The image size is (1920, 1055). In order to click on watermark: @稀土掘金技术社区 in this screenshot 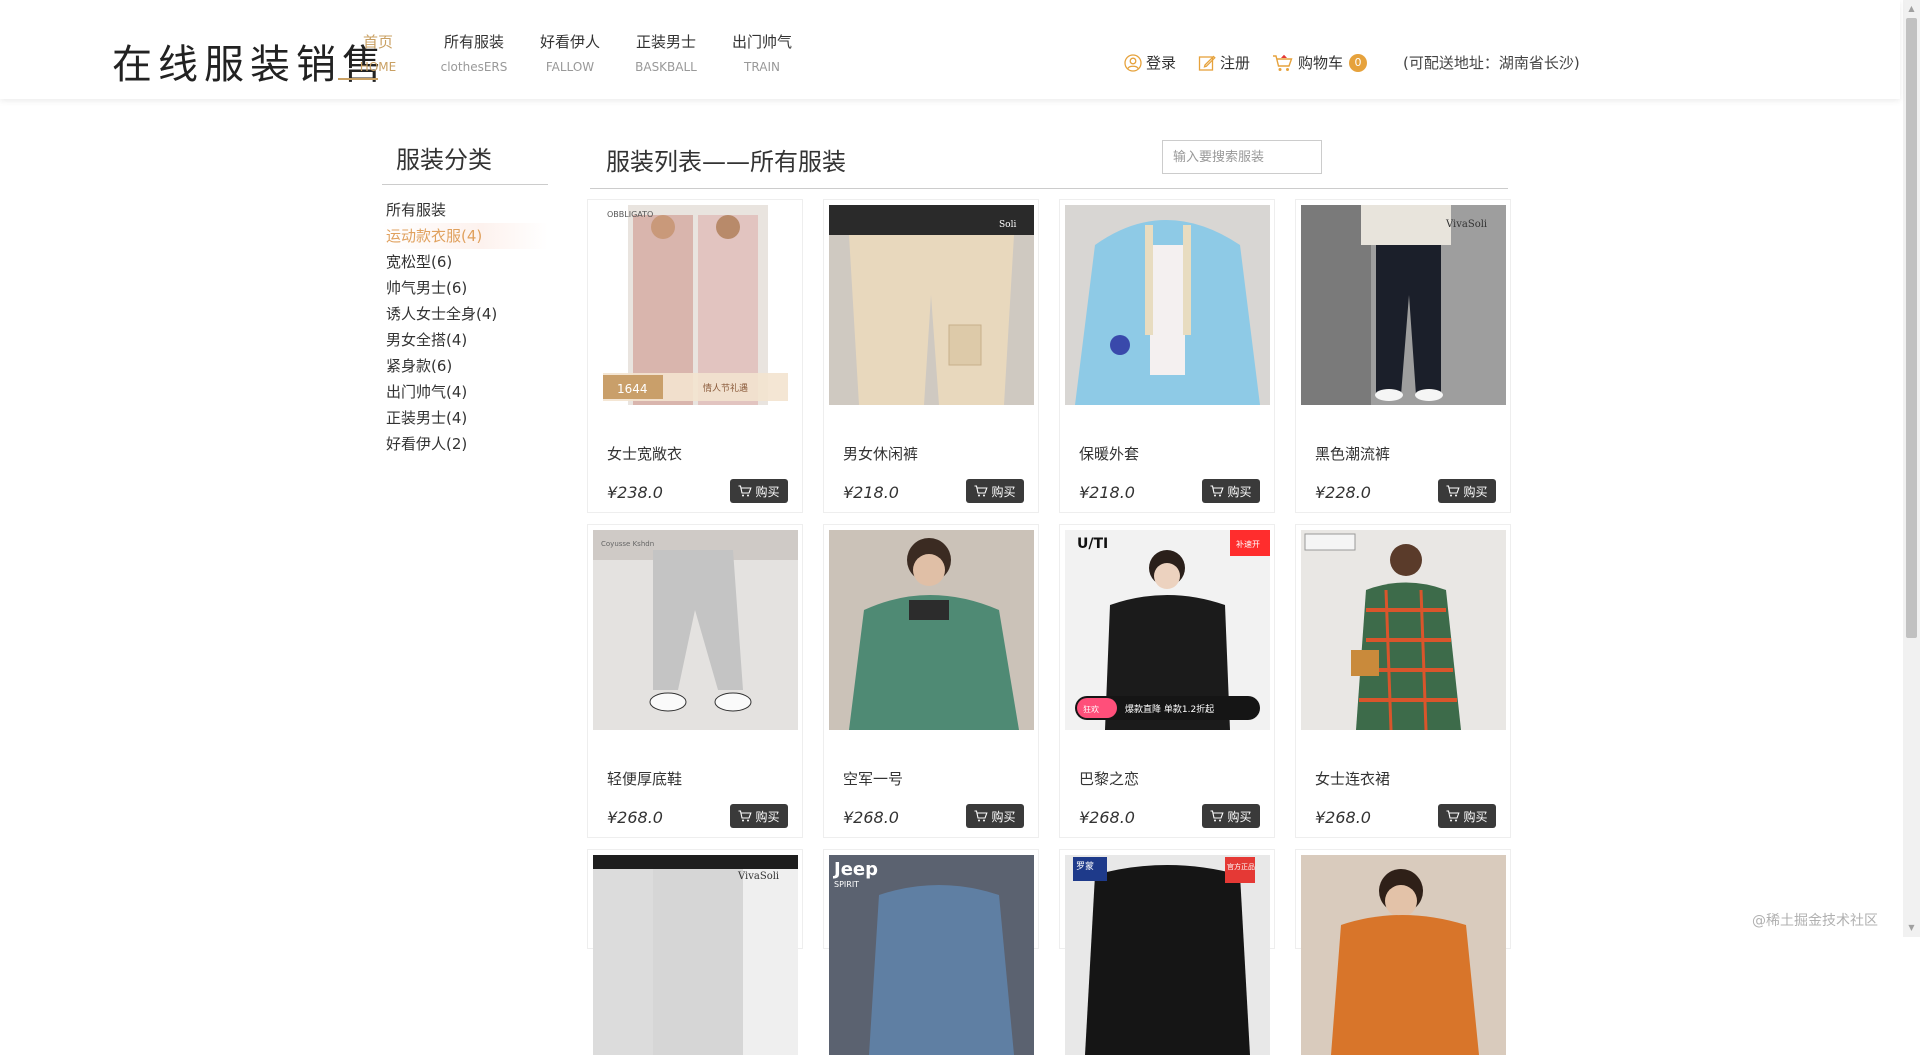, I will do `click(1815, 921)`.